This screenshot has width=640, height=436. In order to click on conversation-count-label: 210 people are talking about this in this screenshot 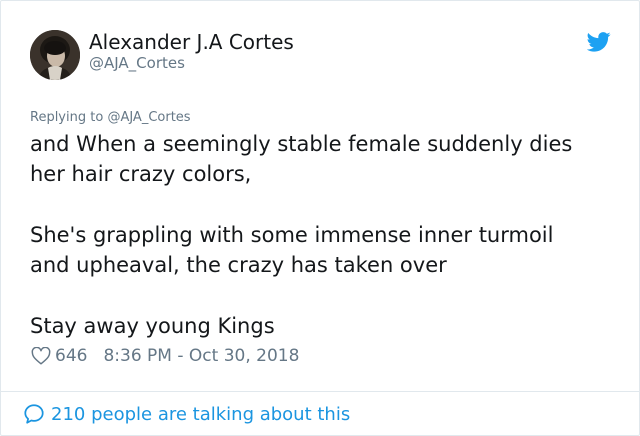, I will do `click(200, 414)`.